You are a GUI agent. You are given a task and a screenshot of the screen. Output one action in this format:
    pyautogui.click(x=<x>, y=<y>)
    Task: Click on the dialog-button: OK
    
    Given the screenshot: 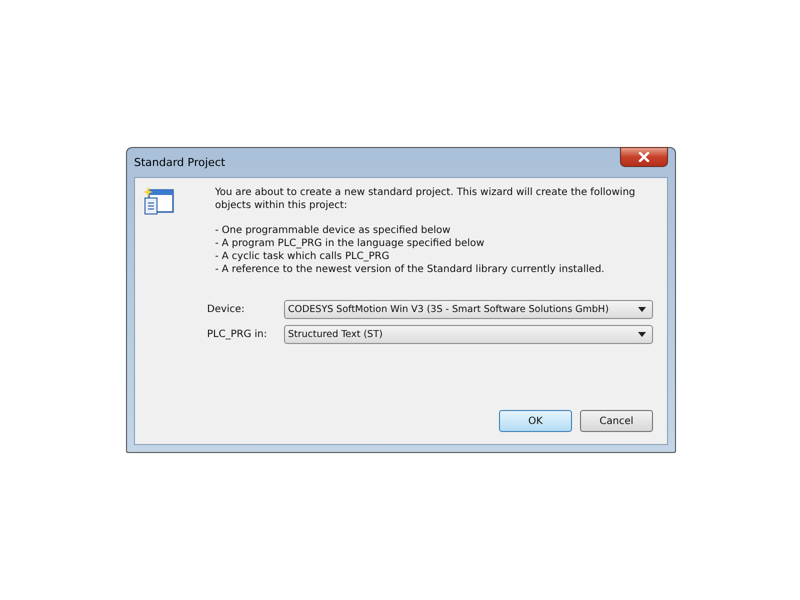 What is the action you would take?
    pyautogui.click(x=535, y=421)
    